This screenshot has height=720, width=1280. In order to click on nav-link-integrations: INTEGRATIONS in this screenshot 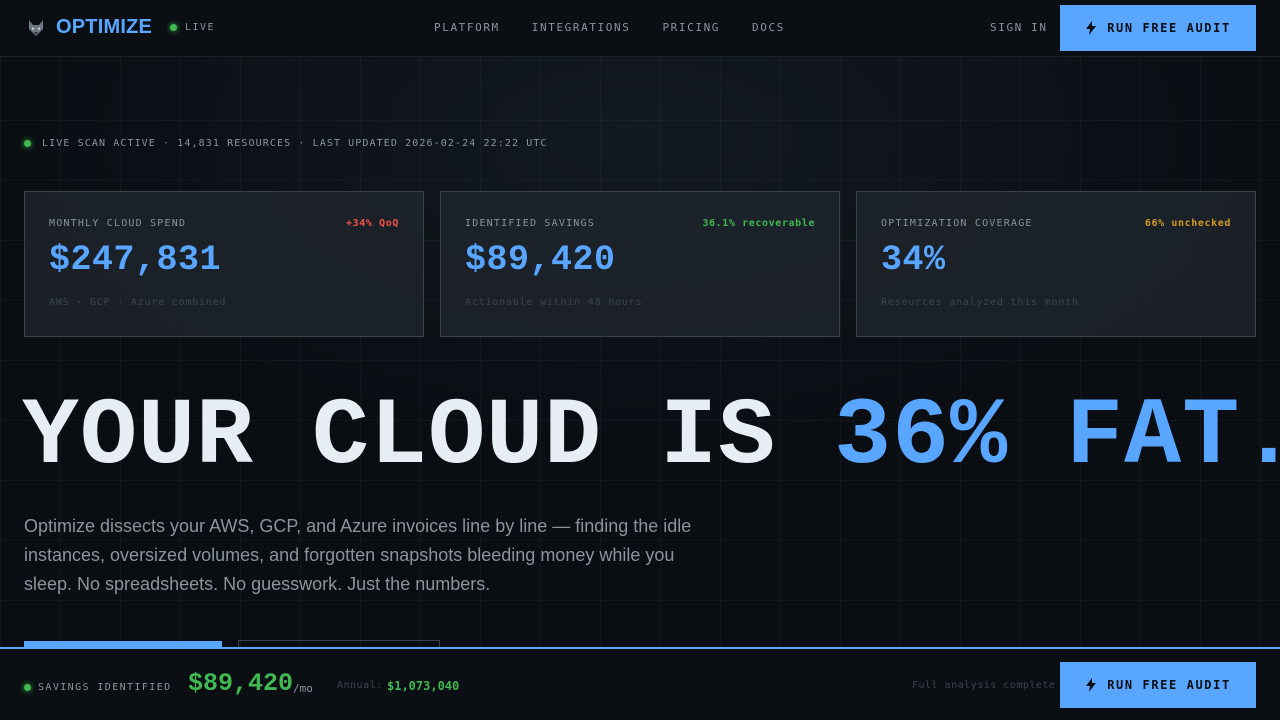, I will do `click(581, 27)`.